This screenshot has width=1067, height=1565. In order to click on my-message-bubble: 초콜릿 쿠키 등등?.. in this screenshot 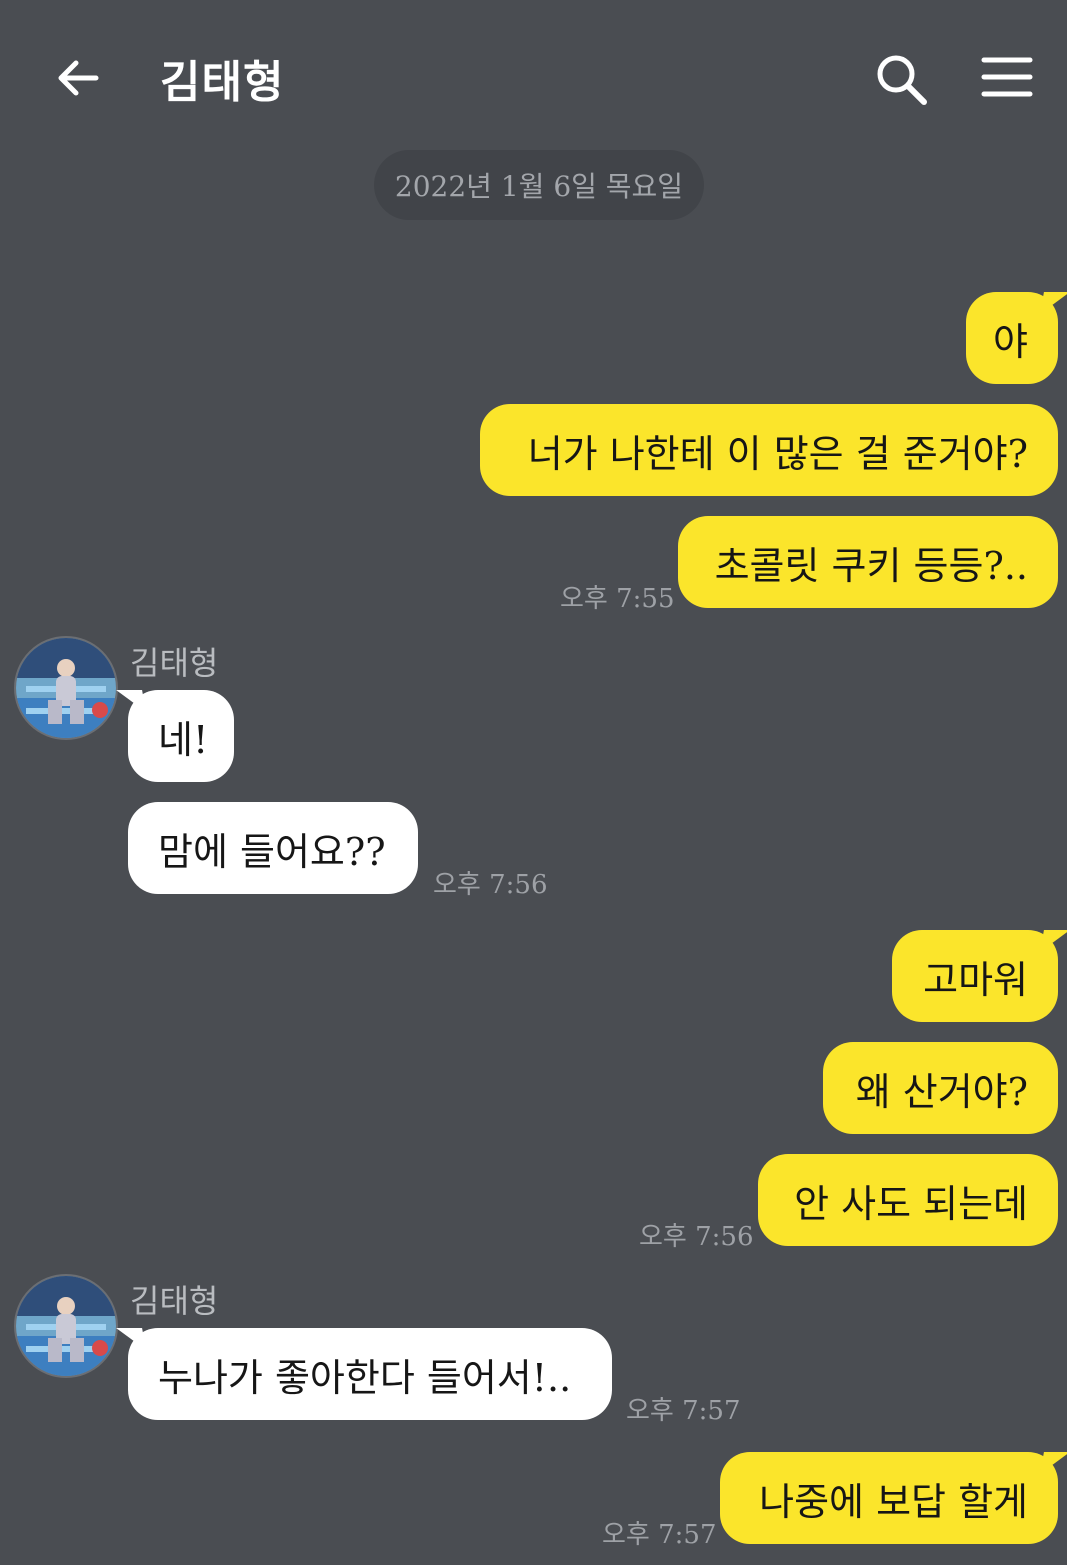, I will do `click(868, 562)`.